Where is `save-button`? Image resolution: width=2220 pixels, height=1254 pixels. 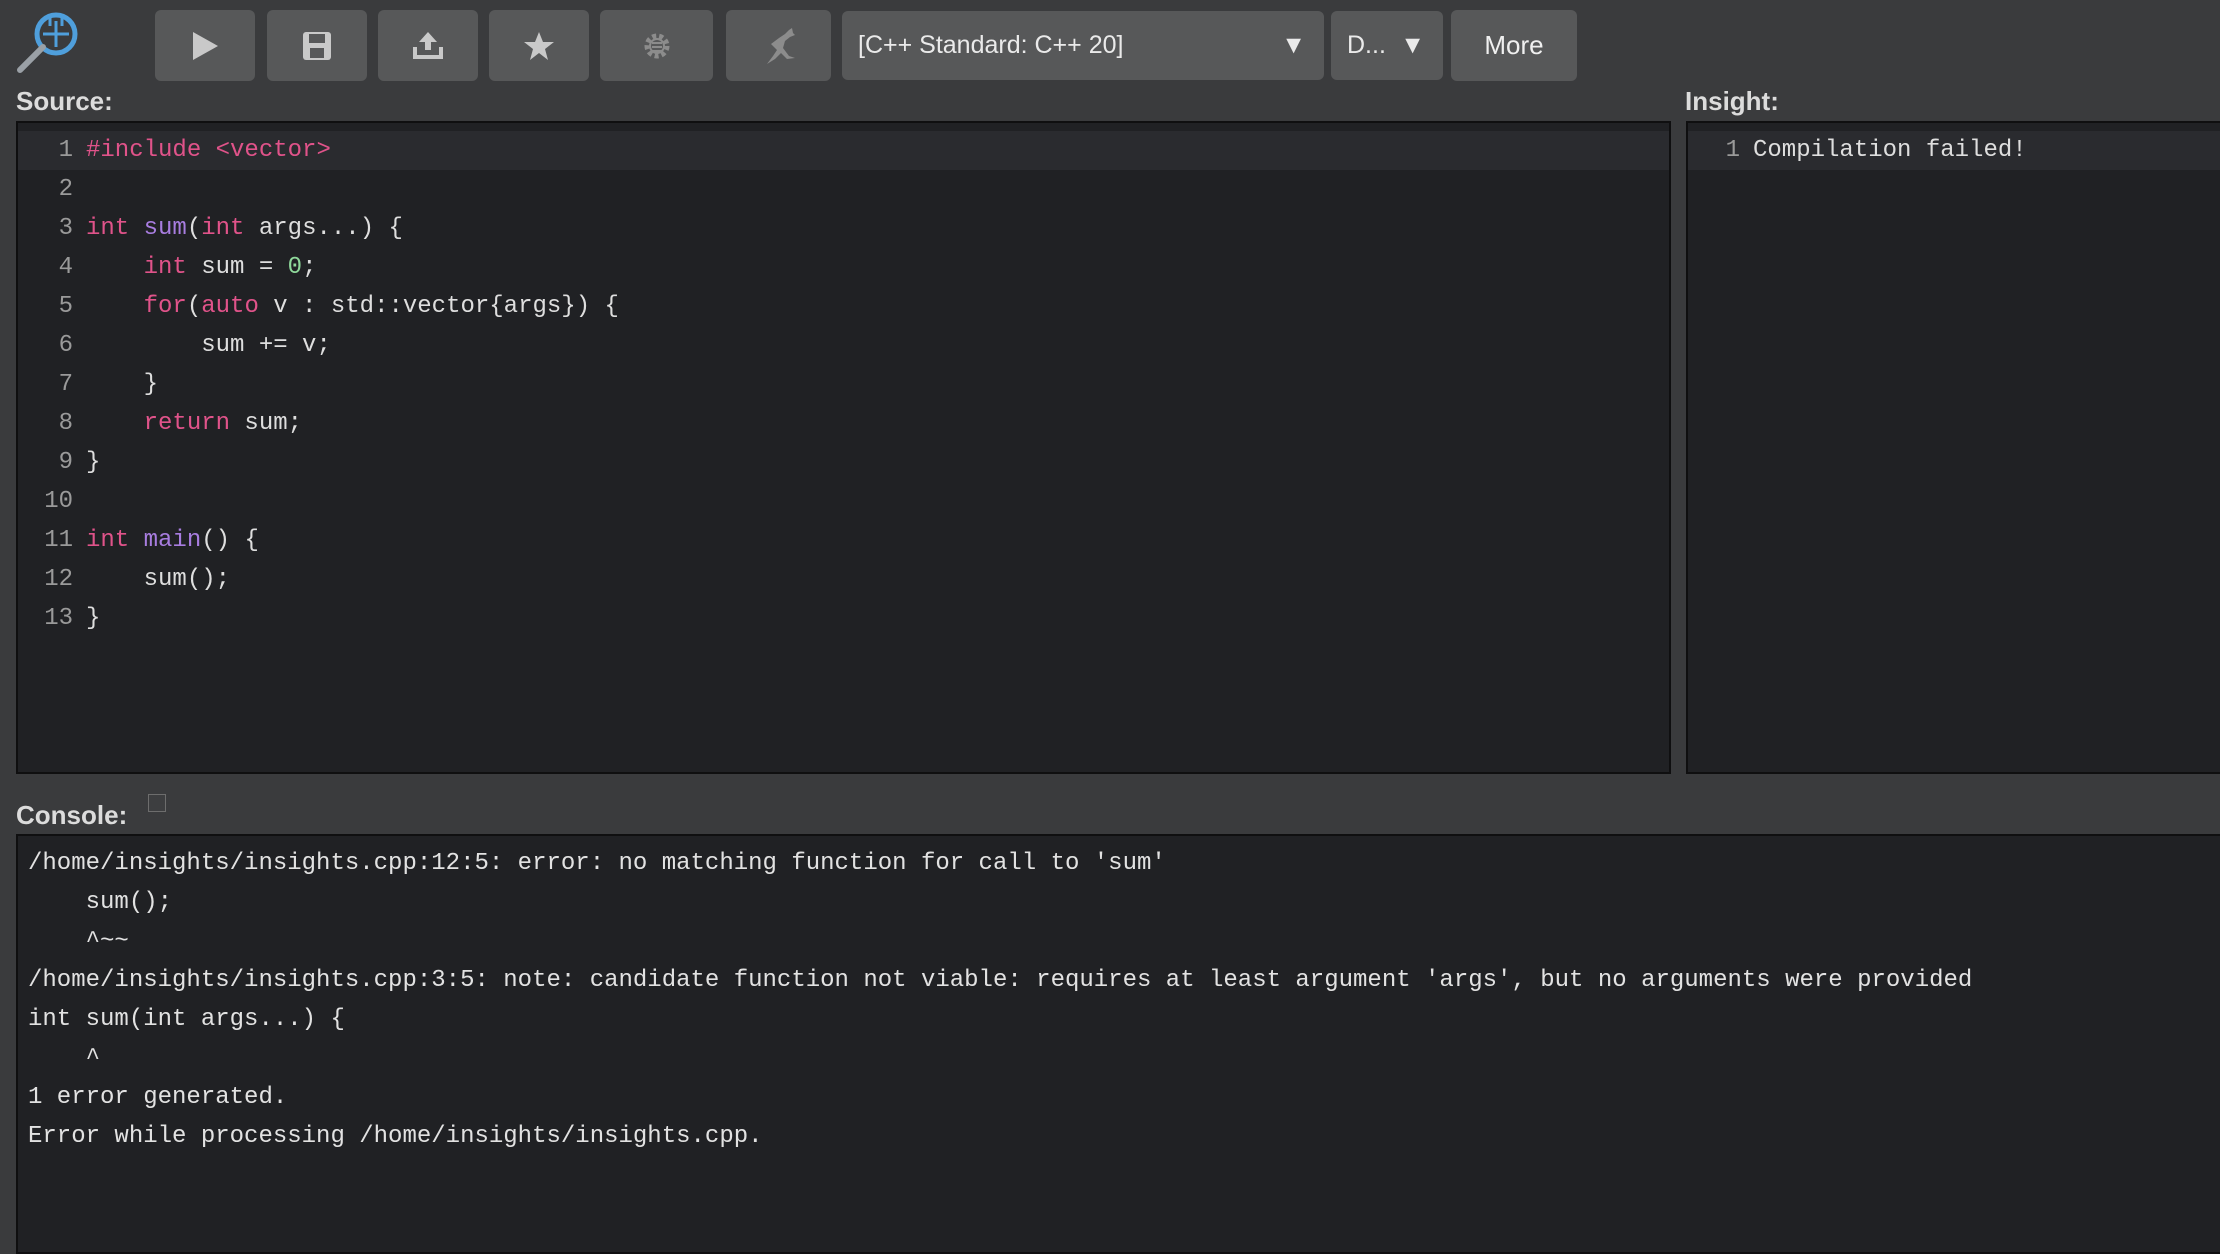
save-button is located at coordinates (317, 45).